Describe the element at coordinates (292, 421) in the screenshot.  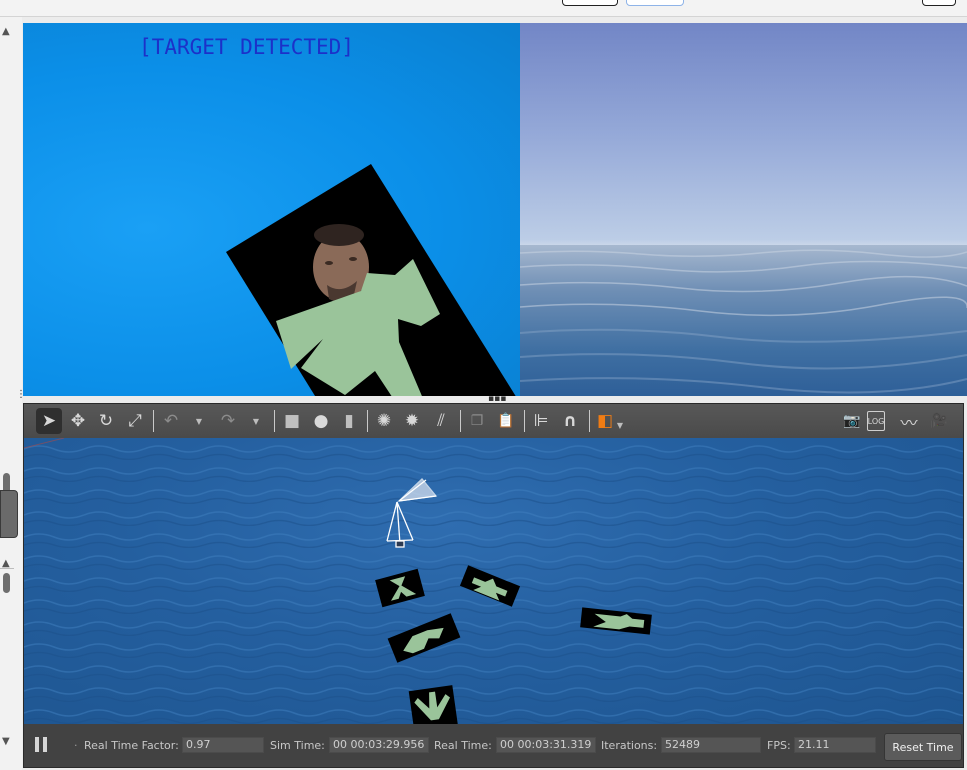
I see `box-tool-icon: ■` at that location.